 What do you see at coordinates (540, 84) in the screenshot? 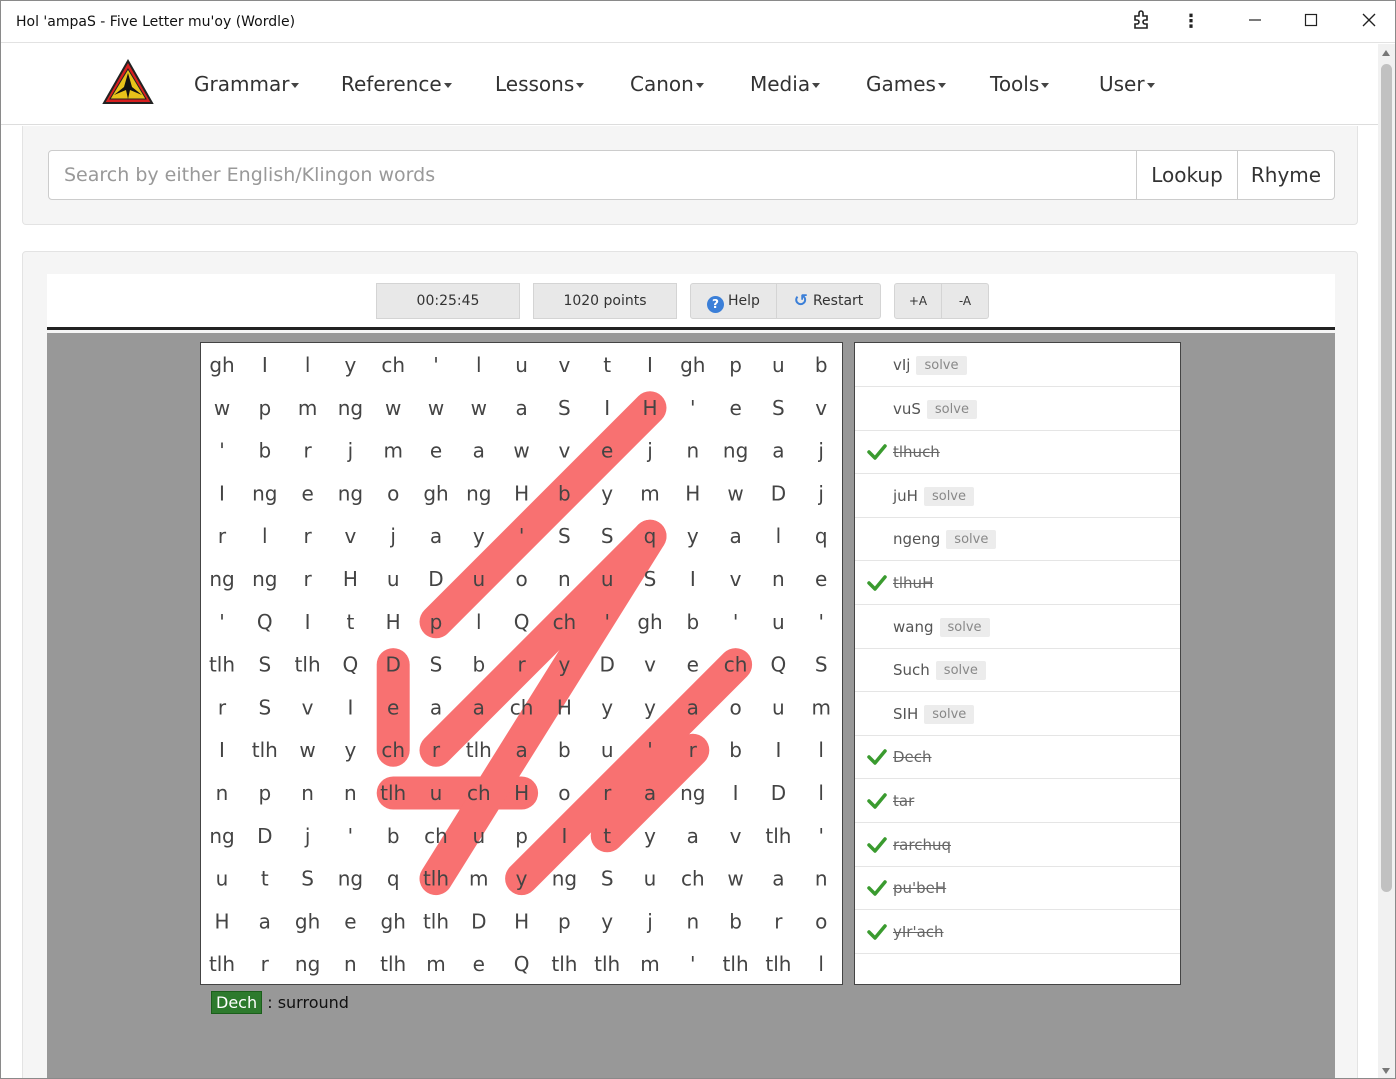
I see `nav-lessons: Lessons` at bounding box center [540, 84].